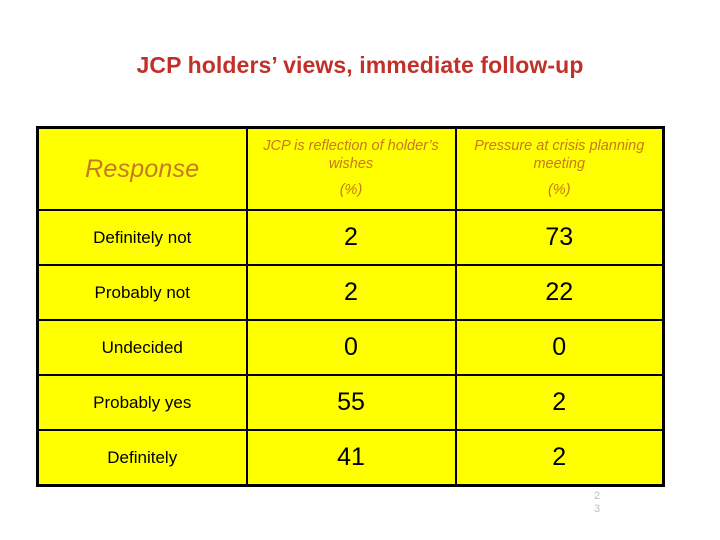 The height and width of the screenshot is (540, 720). Describe the element at coordinates (360, 65) in the screenshot. I see `page-title: JCP holders’ views, immediate follow-up` at that location.